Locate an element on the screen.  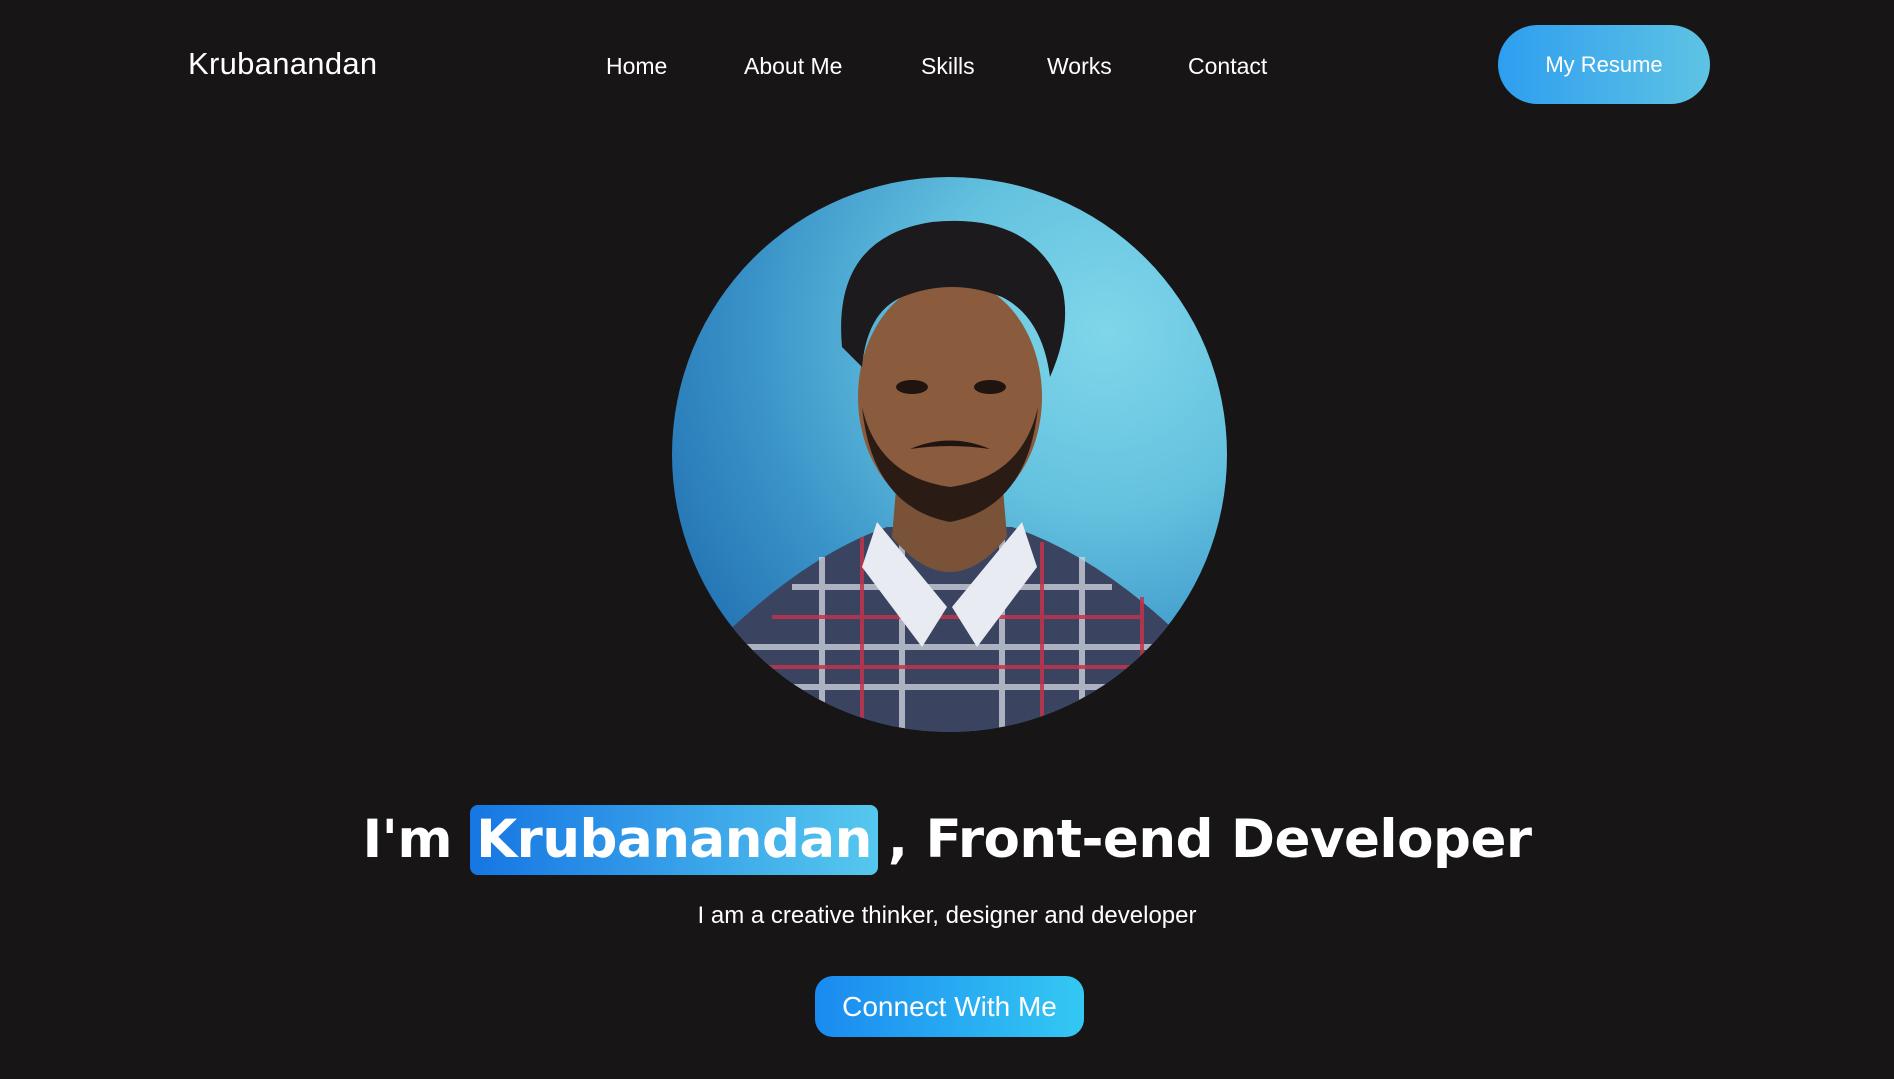
nav-contact: Contact is located at coordinates (1227, 66).